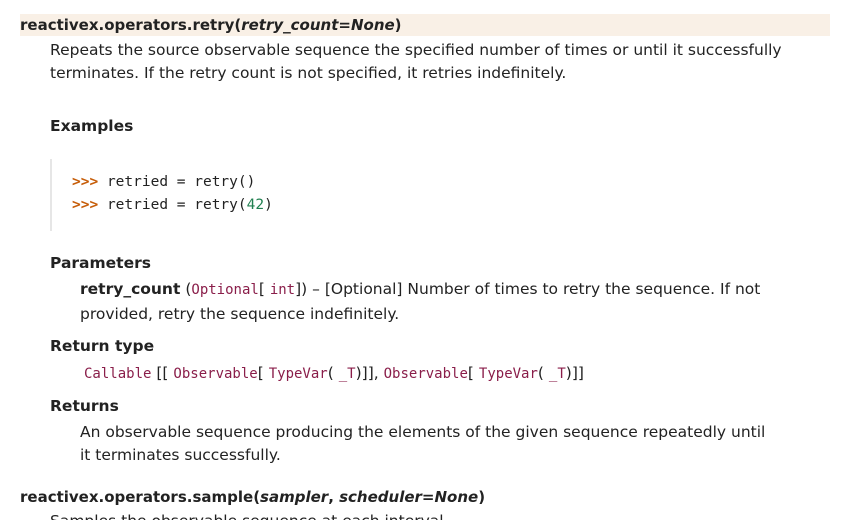  What do you see at coordinates (398, 25) in the screenshot?
I see `retry-signature-close: )` at bounding box center [398, 25].